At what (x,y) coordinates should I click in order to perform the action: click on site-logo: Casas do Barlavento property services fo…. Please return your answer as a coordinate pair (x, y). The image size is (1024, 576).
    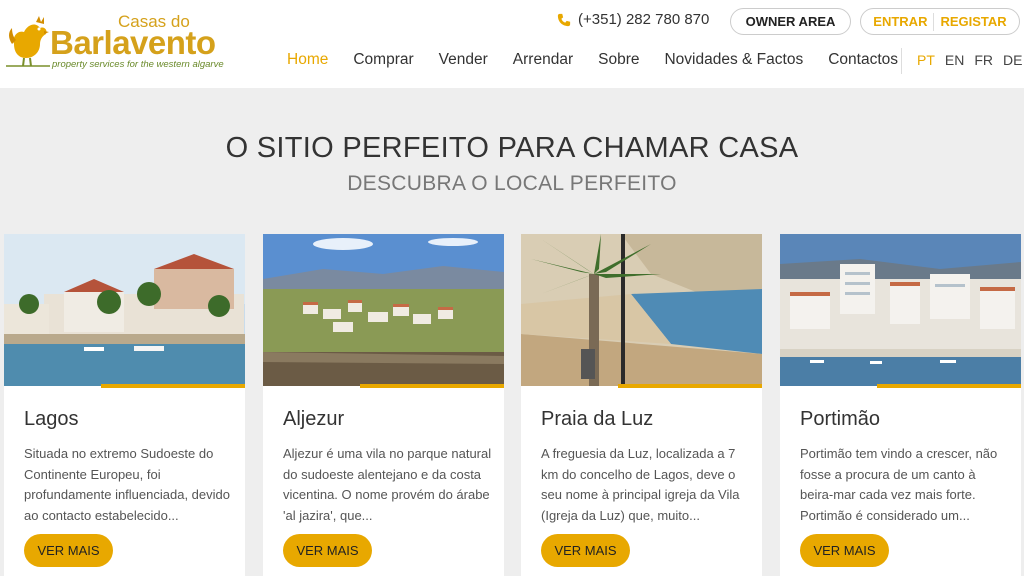
    Looking at the image, I should click on (115, 43).